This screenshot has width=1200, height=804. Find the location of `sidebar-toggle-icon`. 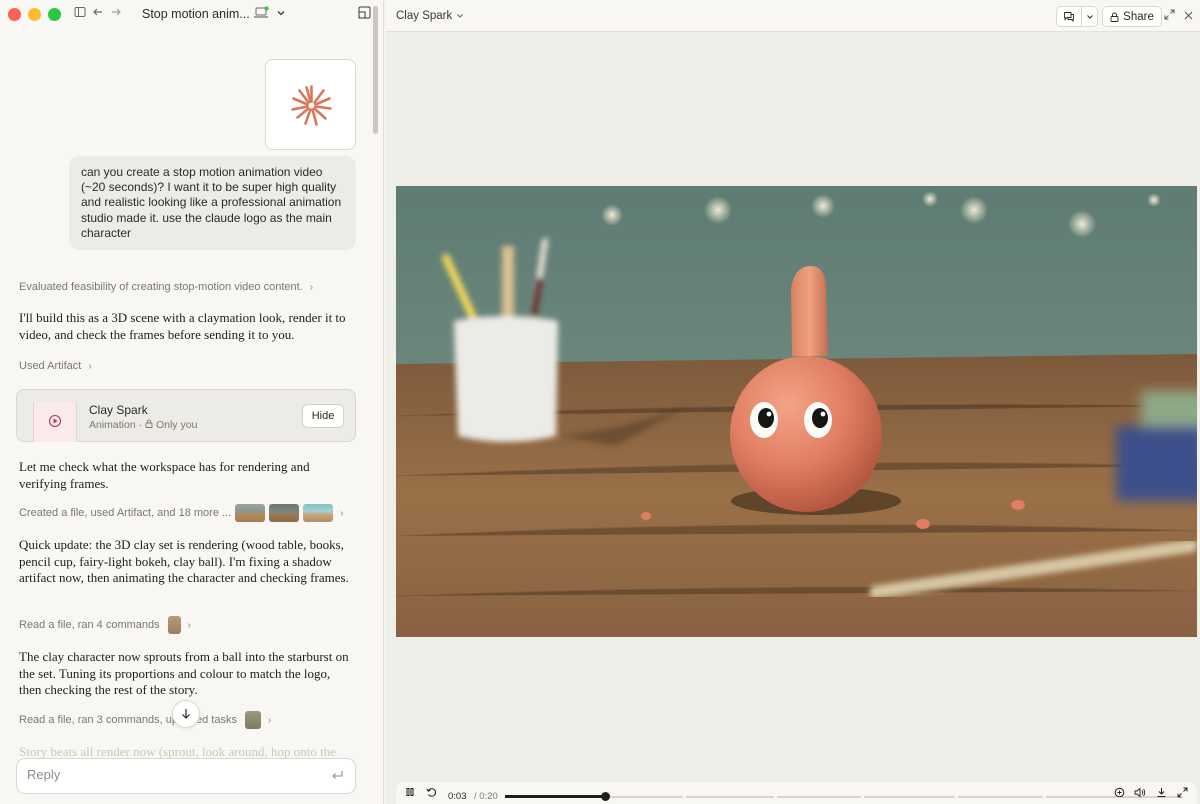

sidebar-toggle-icon is located at coordinates (80, 14).